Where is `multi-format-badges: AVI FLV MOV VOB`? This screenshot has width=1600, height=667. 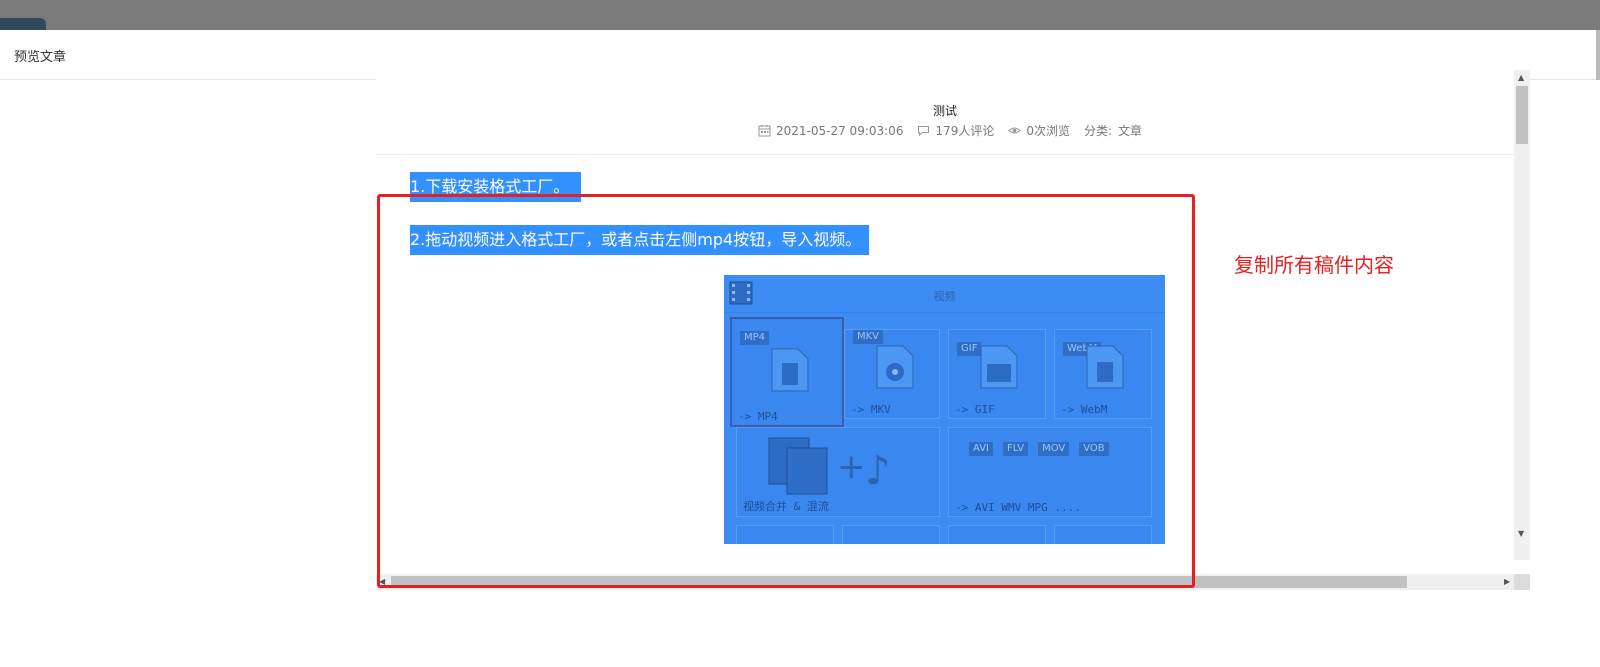 multi-format-badges: AVI FLV MOV VOB is located at coordinates (1039, 449).